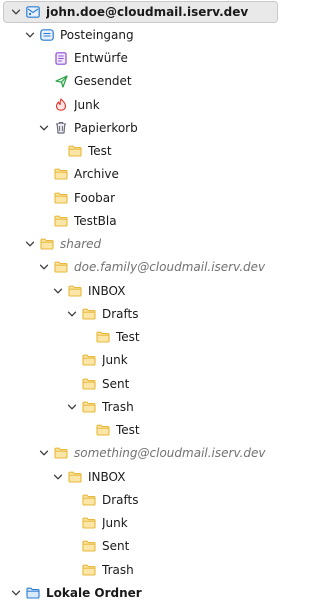 This screenshot has height=604, width=320. What do you see at coordinates (61, 58) in the screenshot?
I see `drafts-icon` at bounding box center [61, 58].